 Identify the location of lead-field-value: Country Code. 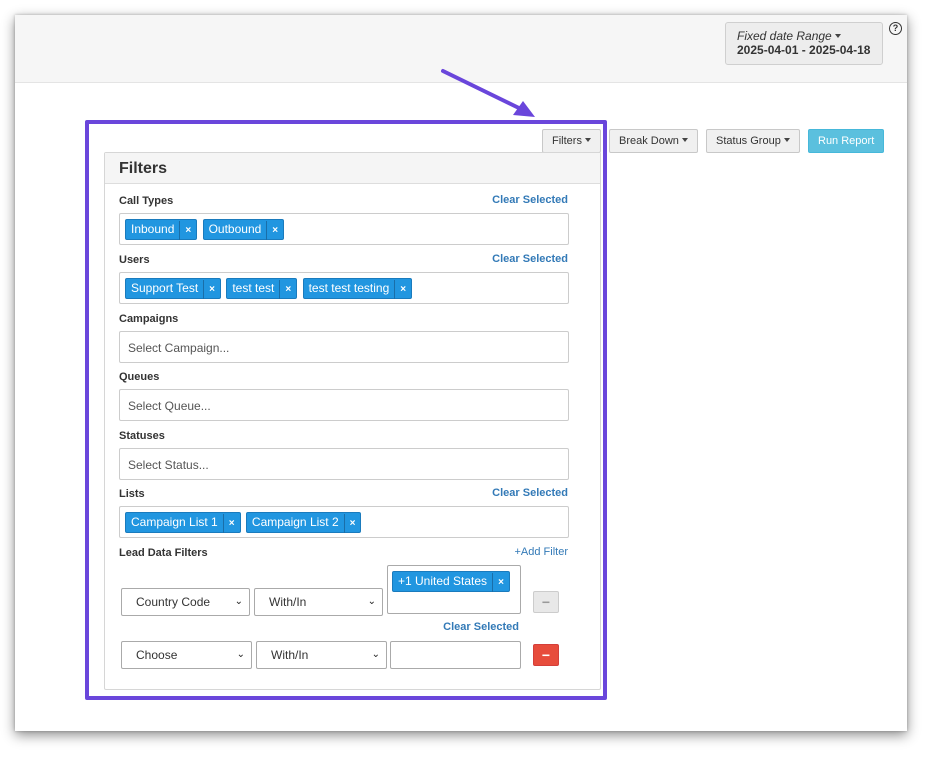
(173, 602).